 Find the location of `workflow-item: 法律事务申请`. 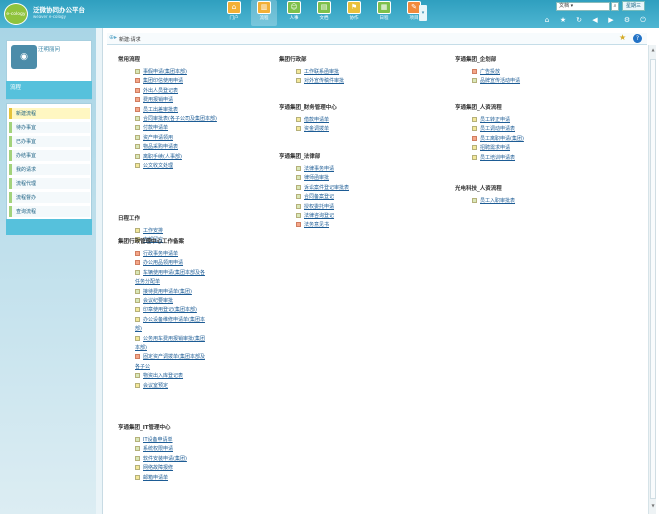

workflow-item: 法律事务申请 is located at coordinates (315, 168).